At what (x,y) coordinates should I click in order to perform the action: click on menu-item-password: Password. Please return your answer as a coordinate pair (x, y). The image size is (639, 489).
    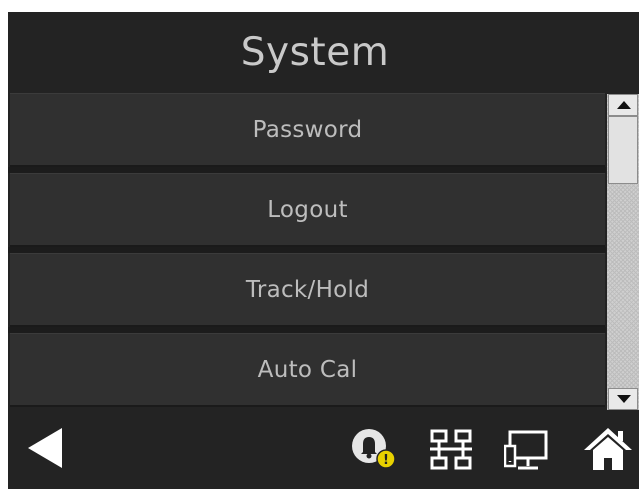
    Looking at the image, I should click on (307, 130).